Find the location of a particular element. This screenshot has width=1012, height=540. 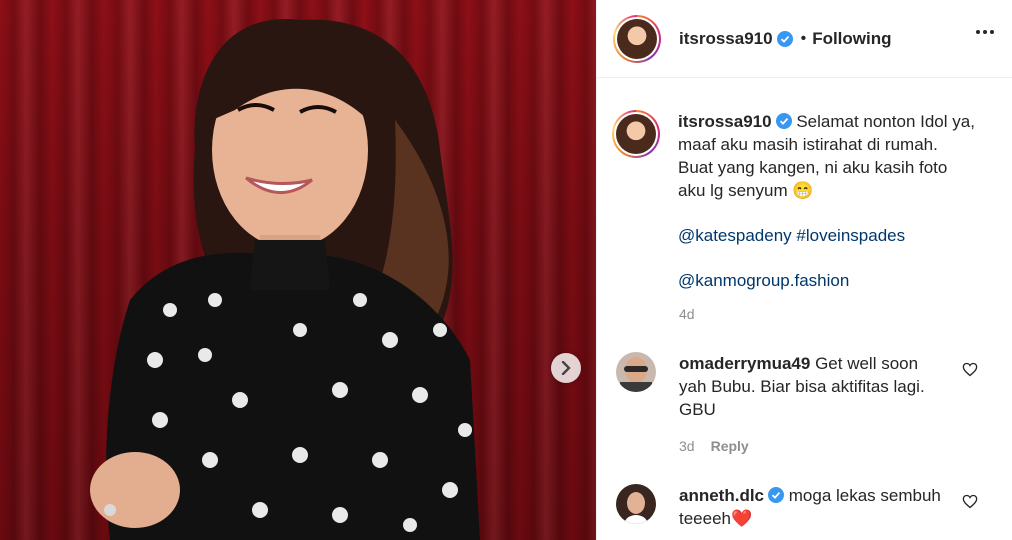

comment-username: anneth.dlc is located at coordinates (721, 495).